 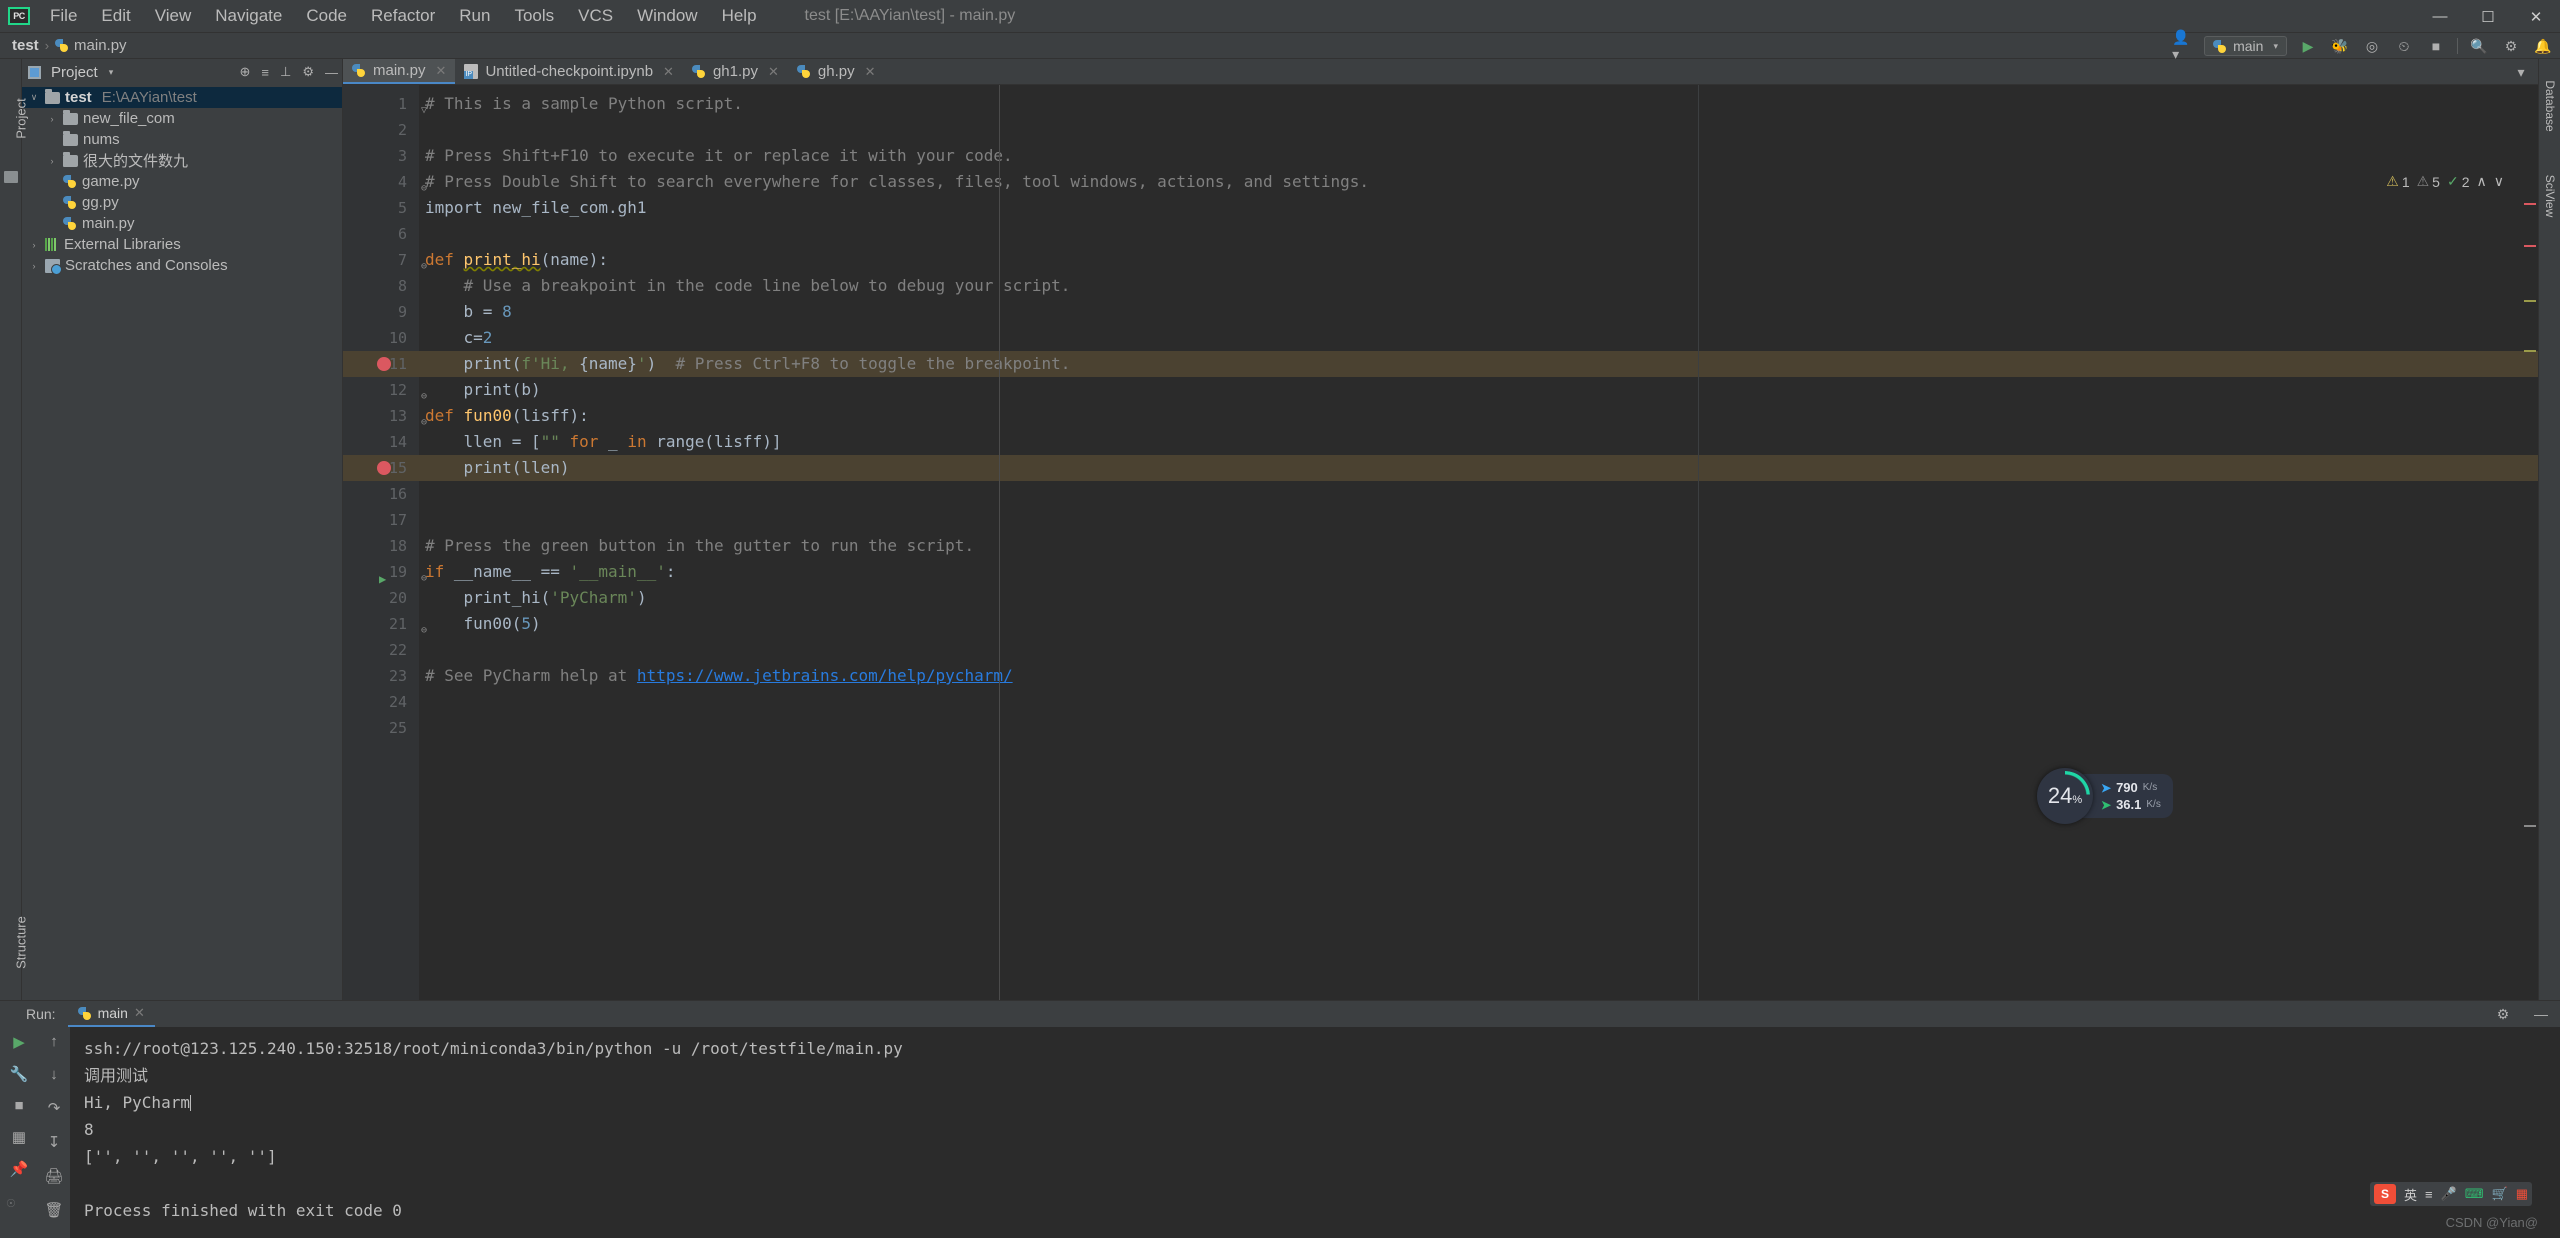 I want to click on sogou-logo-icon: S, so click(x=2384, y=1194).